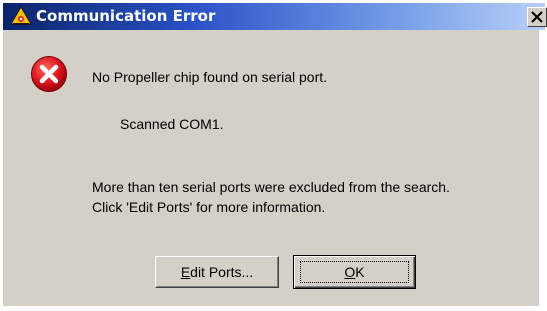 This screenshot has width=547, height=311. I want to click on window-title: Communication Error, so click(126, 16).